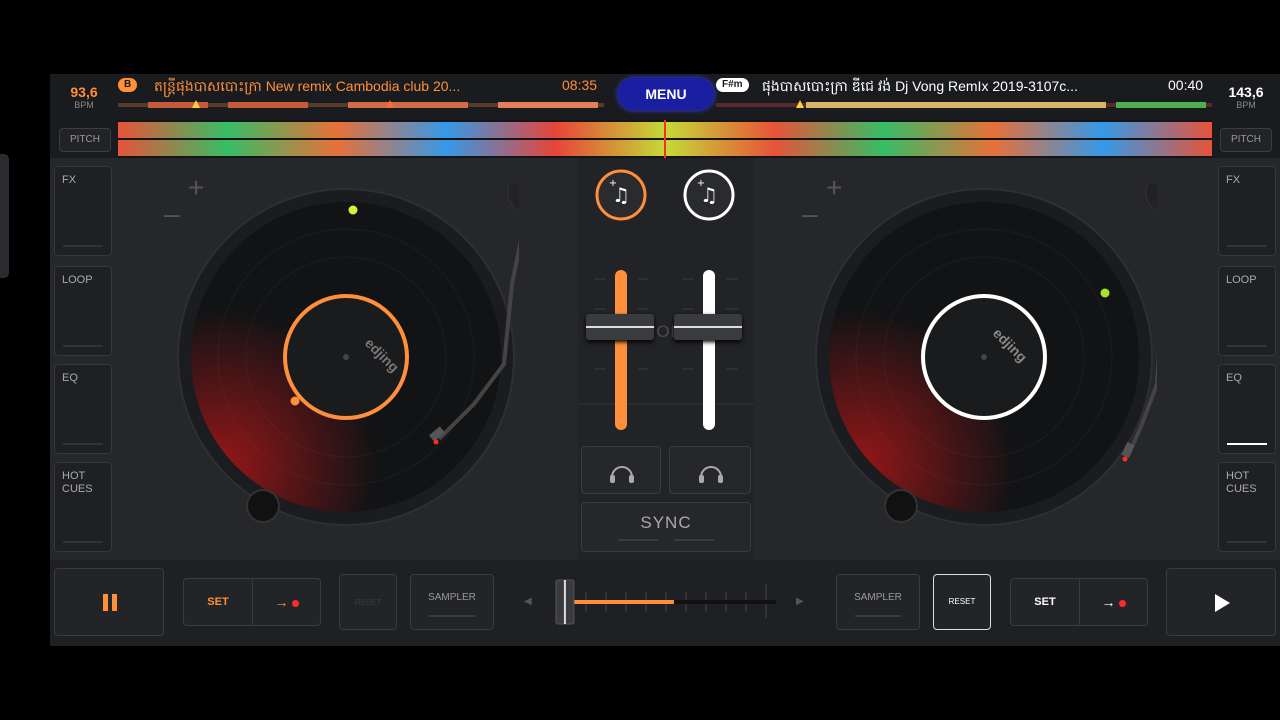 The height and width of the screenshot is (720, 1280). What do you see at coordinates (709, 195) in the screenshot?
I see `right-load-track-button: ♫ +` at bounding box center [709, 195].